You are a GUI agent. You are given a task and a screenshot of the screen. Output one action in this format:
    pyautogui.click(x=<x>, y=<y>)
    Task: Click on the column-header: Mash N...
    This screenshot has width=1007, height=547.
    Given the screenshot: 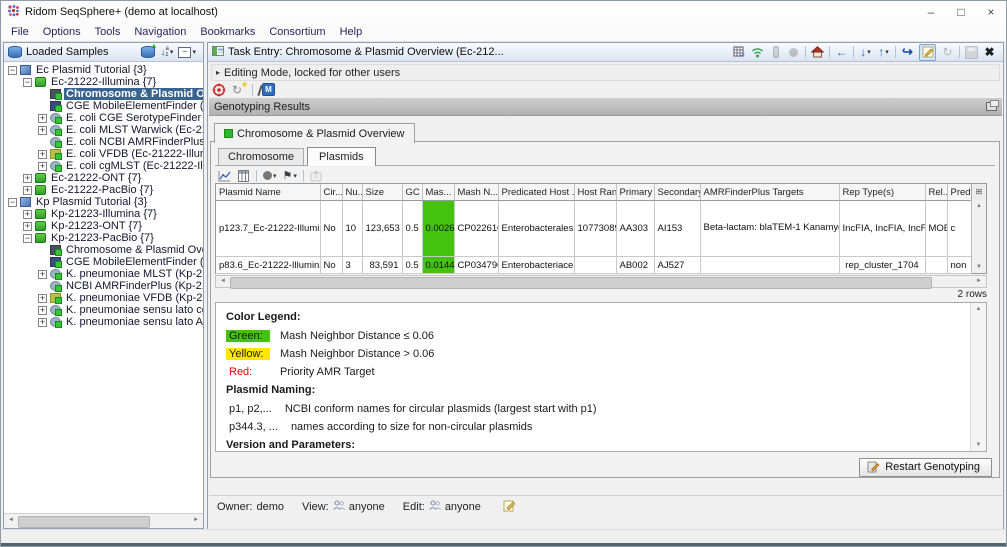 What is the action you would take?
    pyautogui.click(x=476, y=192)
    